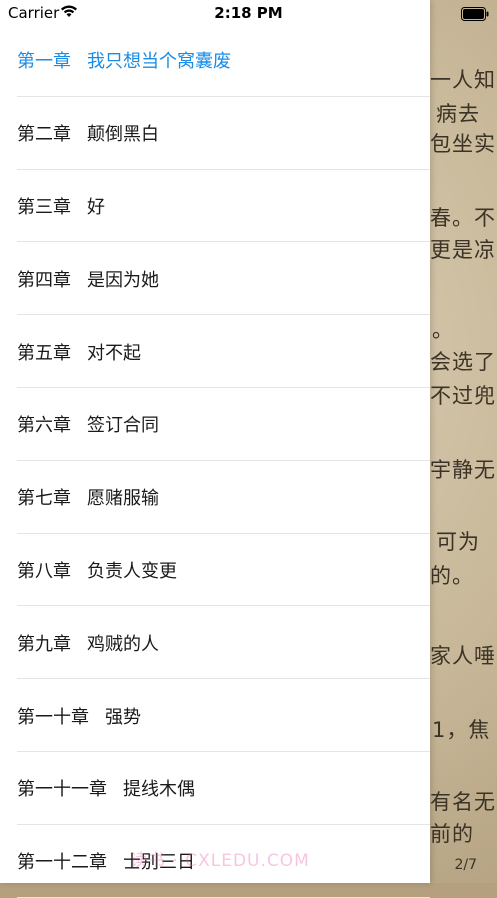  What do you see at coordinates (461, 730) in the screenshot?
I see `reader-text-line: 1，焦` at bounding box center [461, 730].